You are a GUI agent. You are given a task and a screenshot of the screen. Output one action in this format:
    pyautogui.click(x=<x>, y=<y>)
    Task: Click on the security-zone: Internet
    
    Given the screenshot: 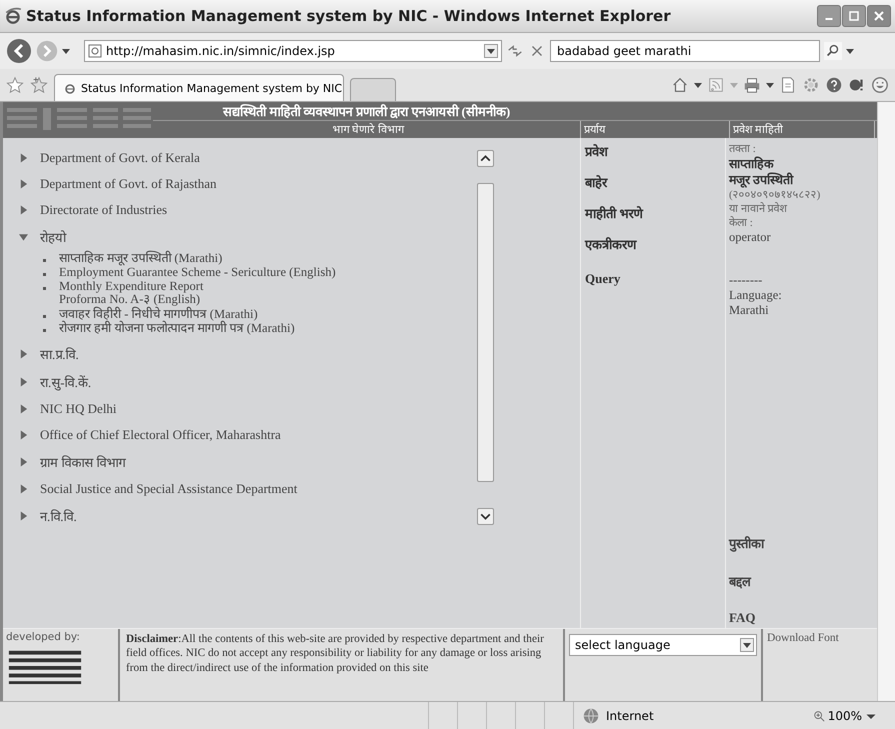 What is the action you would take?
    pyautogui.click(x=630, y=715)
    